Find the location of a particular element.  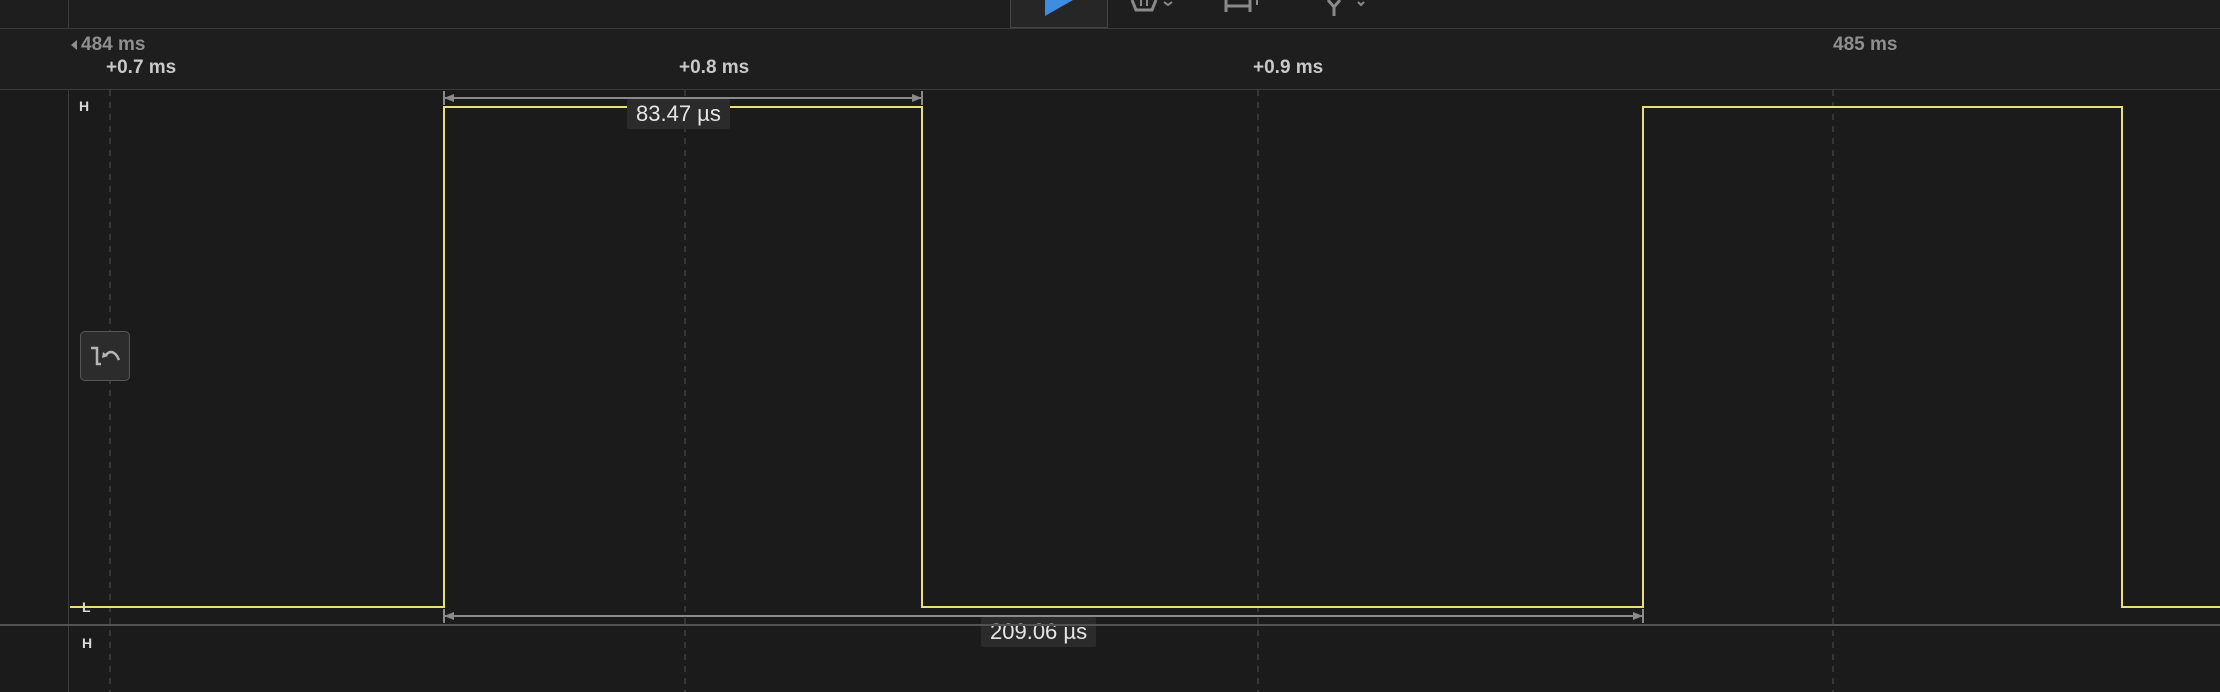

edge-trigger-button is located at coordinates (105, 356).